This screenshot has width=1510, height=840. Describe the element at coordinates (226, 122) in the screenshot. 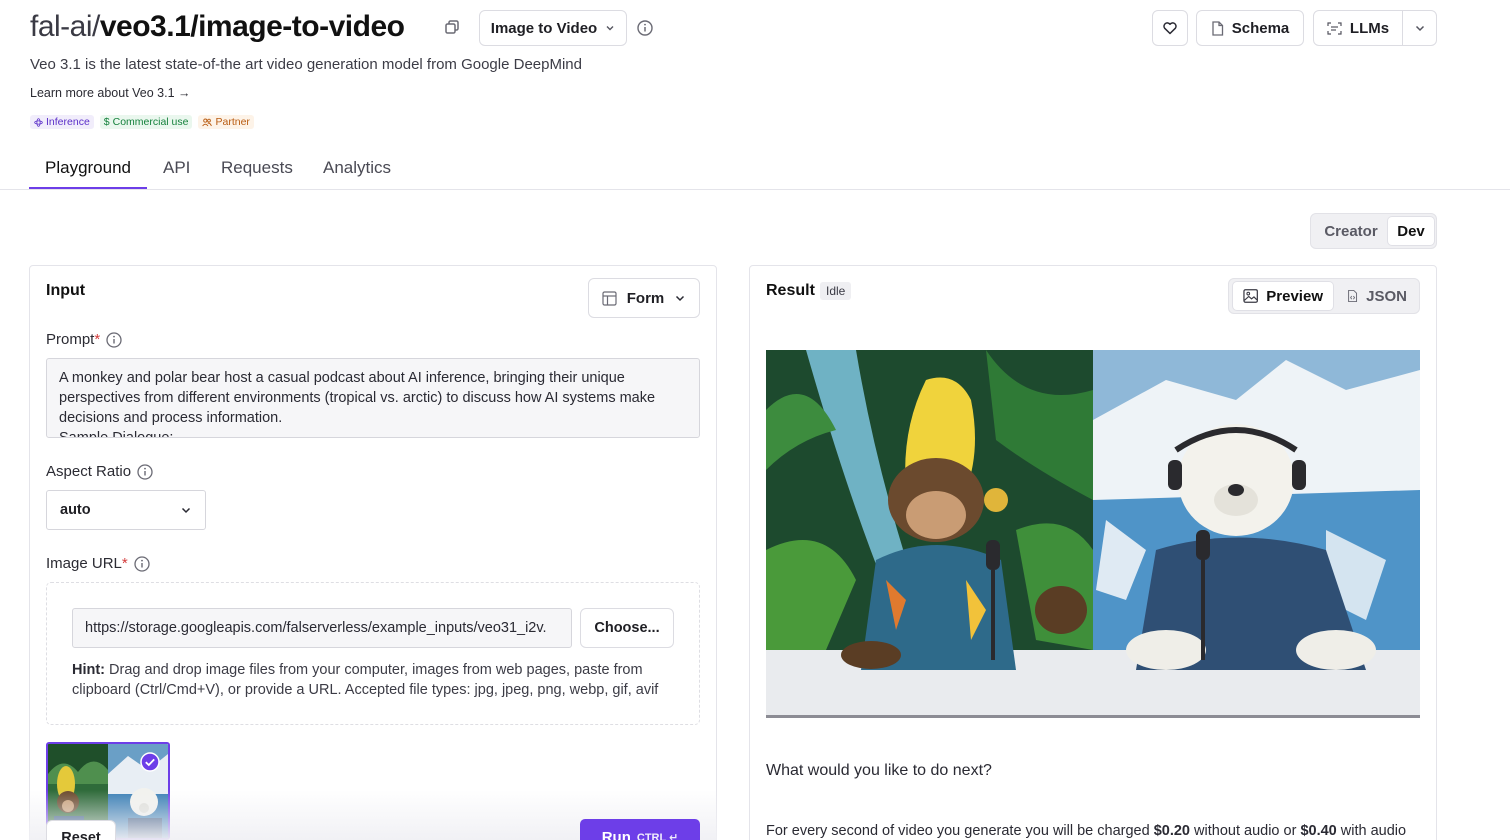

I see `partner-badge: Partner` at that location.